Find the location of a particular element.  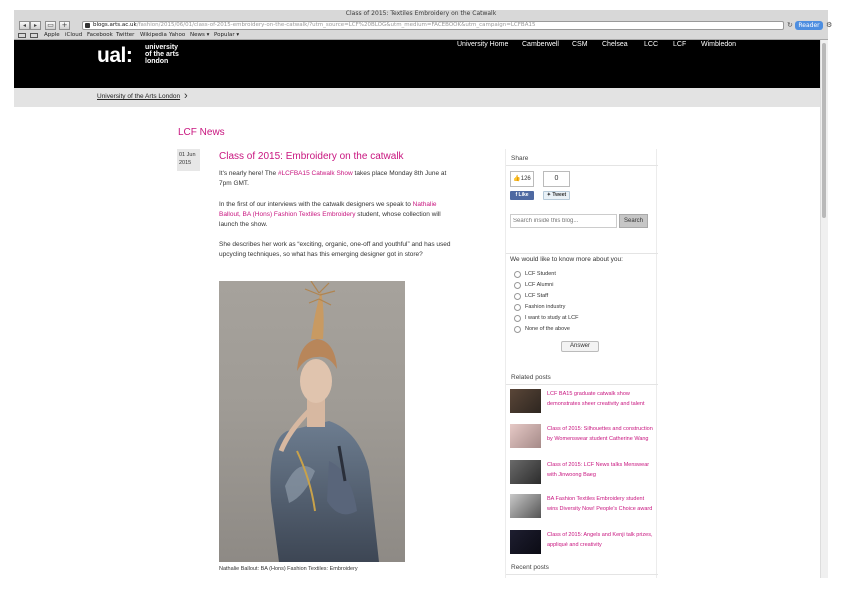

scrollbar-thumb is located at coordinates (824, 130).